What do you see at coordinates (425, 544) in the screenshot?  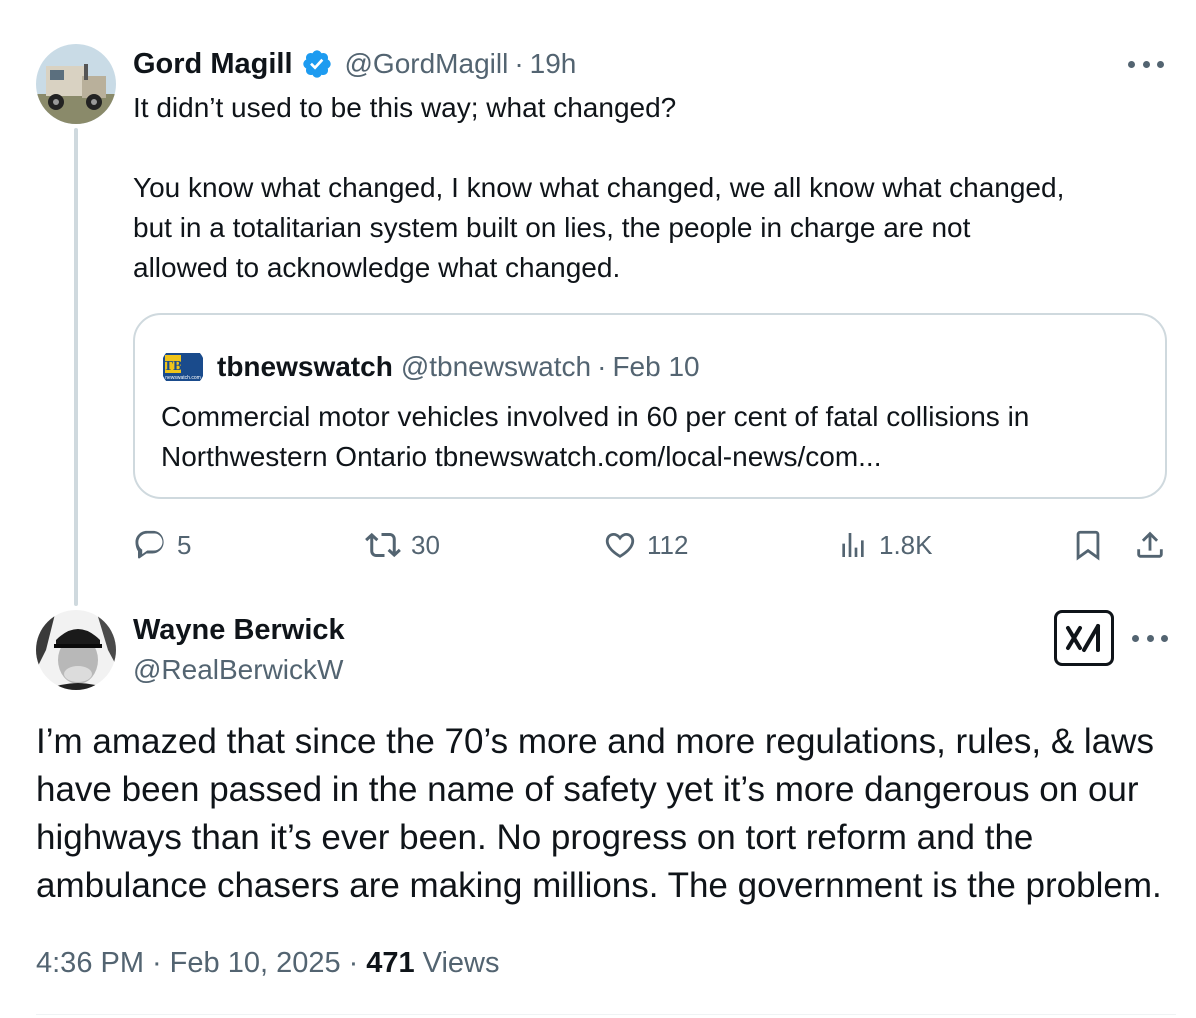 I see `repost-count: 30` at bounding box center [425, 544].